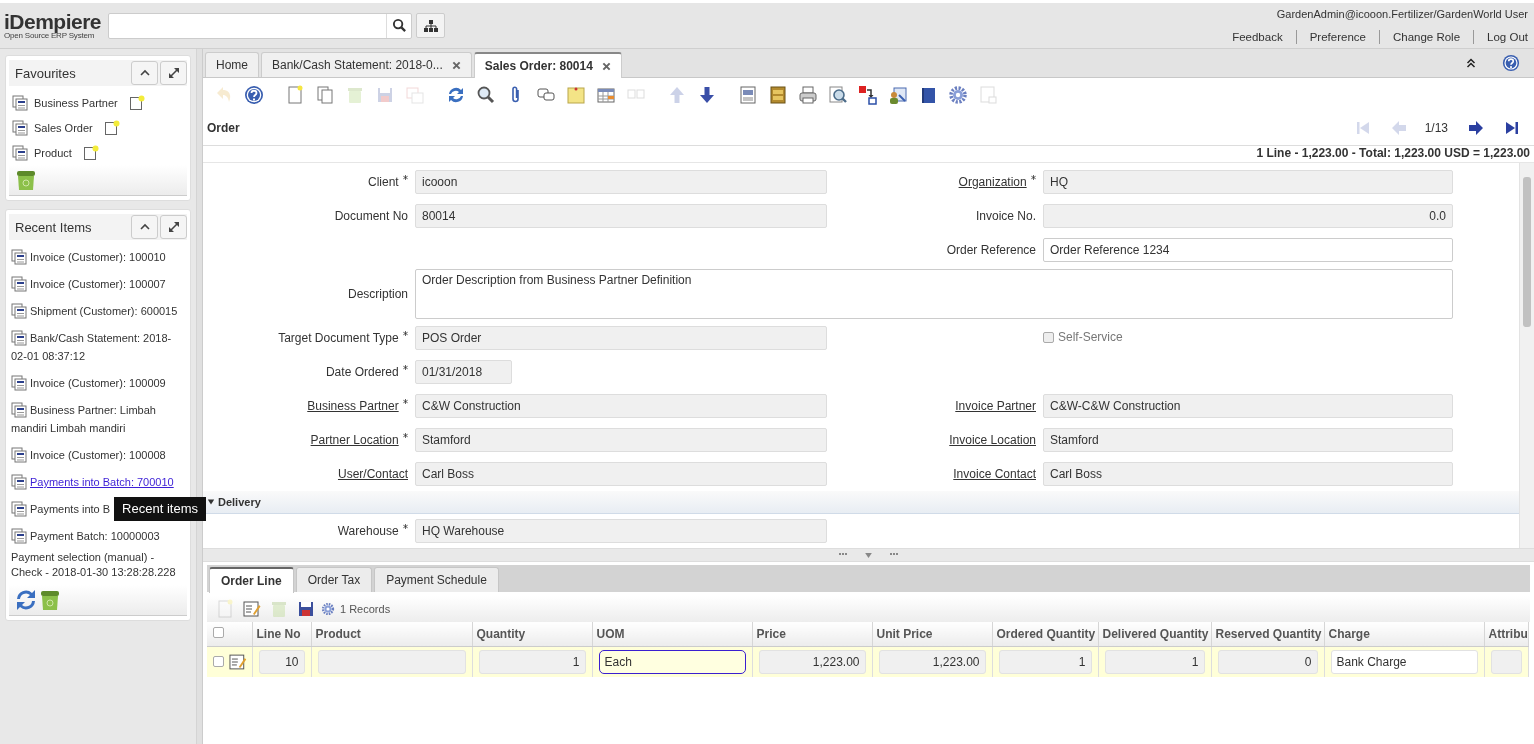 This screenshot has height=744, width=1534. Describe the element at coordinates (838, 94) in the screenshot. I see `zoom-icon` at that location.